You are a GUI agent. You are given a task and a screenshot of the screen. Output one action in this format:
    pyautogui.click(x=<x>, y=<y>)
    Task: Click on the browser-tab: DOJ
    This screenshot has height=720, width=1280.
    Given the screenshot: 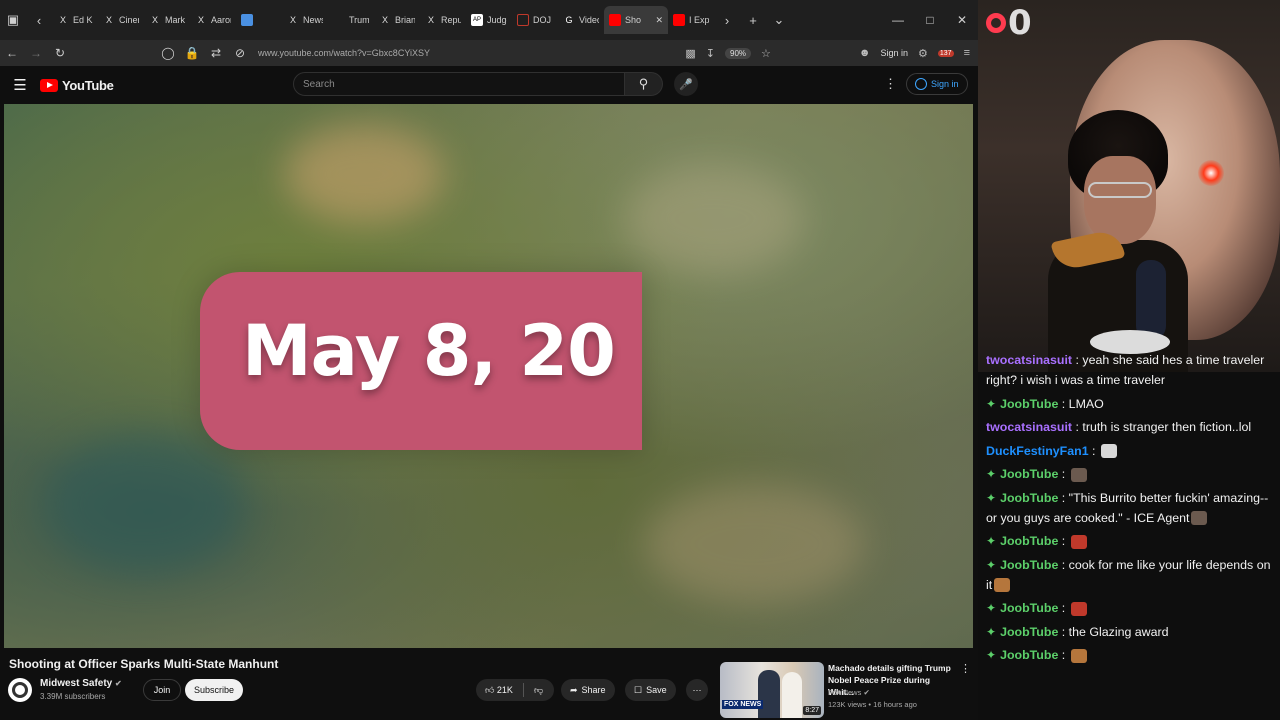 What is the action you would take?
    pyautogui.click(x=535, y=20)
    